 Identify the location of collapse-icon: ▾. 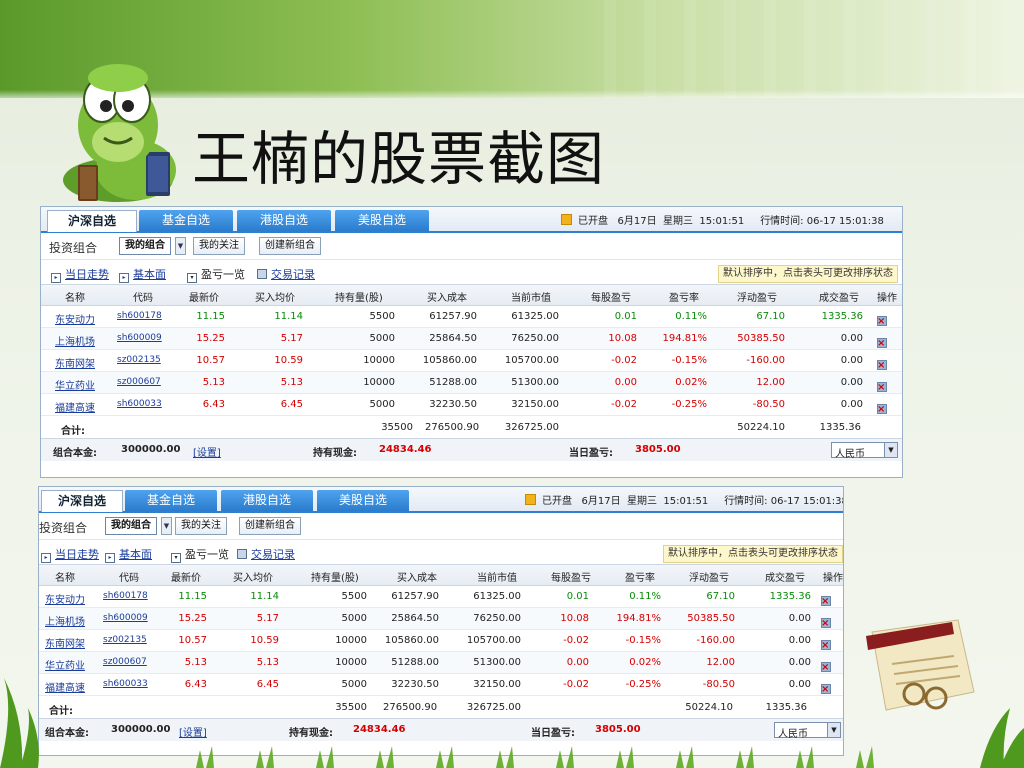
(176, 558).